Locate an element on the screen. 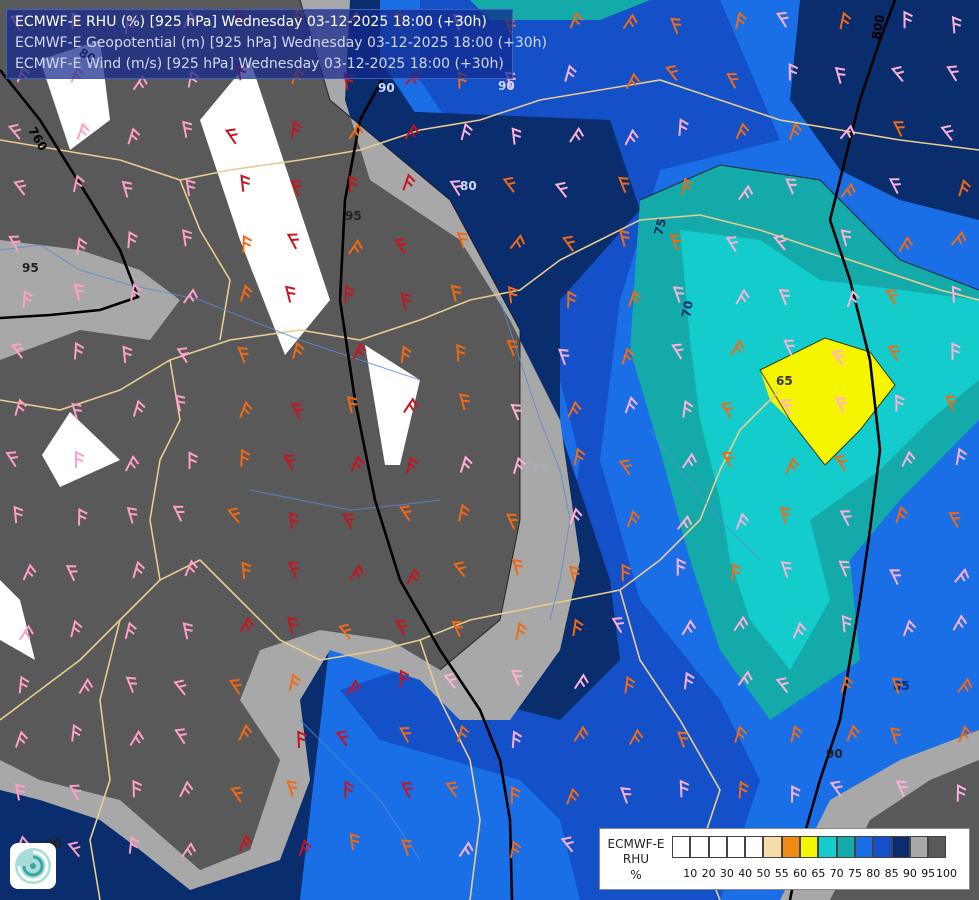  ecmwf-logo-icon is located at coordinates (33, 866).